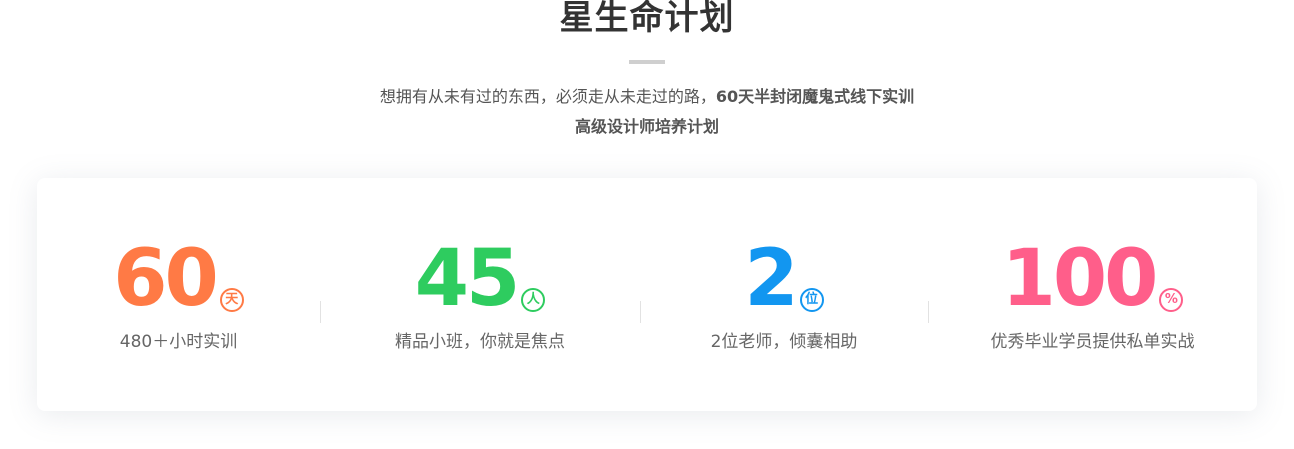 This screenshot has width=1294, height=449. I want to click on stat-number-row: 45 人, so click(480, 278).